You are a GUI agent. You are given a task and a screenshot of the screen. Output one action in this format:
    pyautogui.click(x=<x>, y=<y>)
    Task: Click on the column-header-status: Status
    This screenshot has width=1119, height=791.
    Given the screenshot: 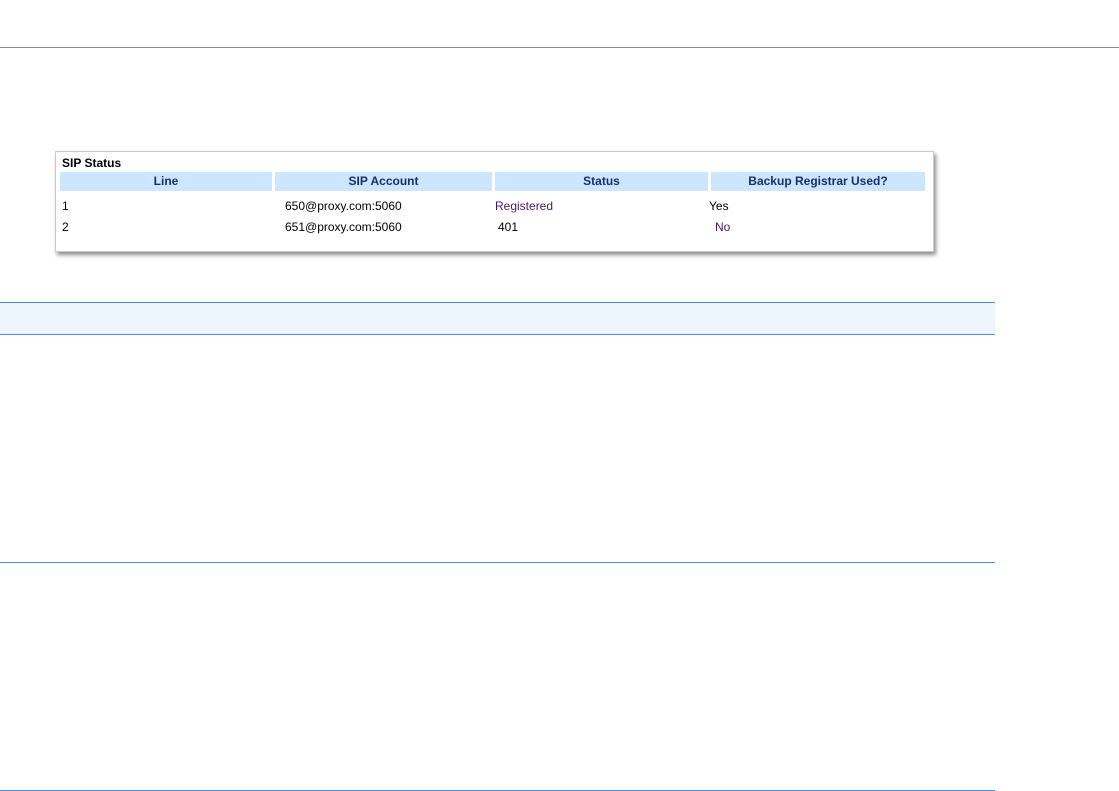 What is the action you would take?
    pyautogui.click(x=601, y=181)
    